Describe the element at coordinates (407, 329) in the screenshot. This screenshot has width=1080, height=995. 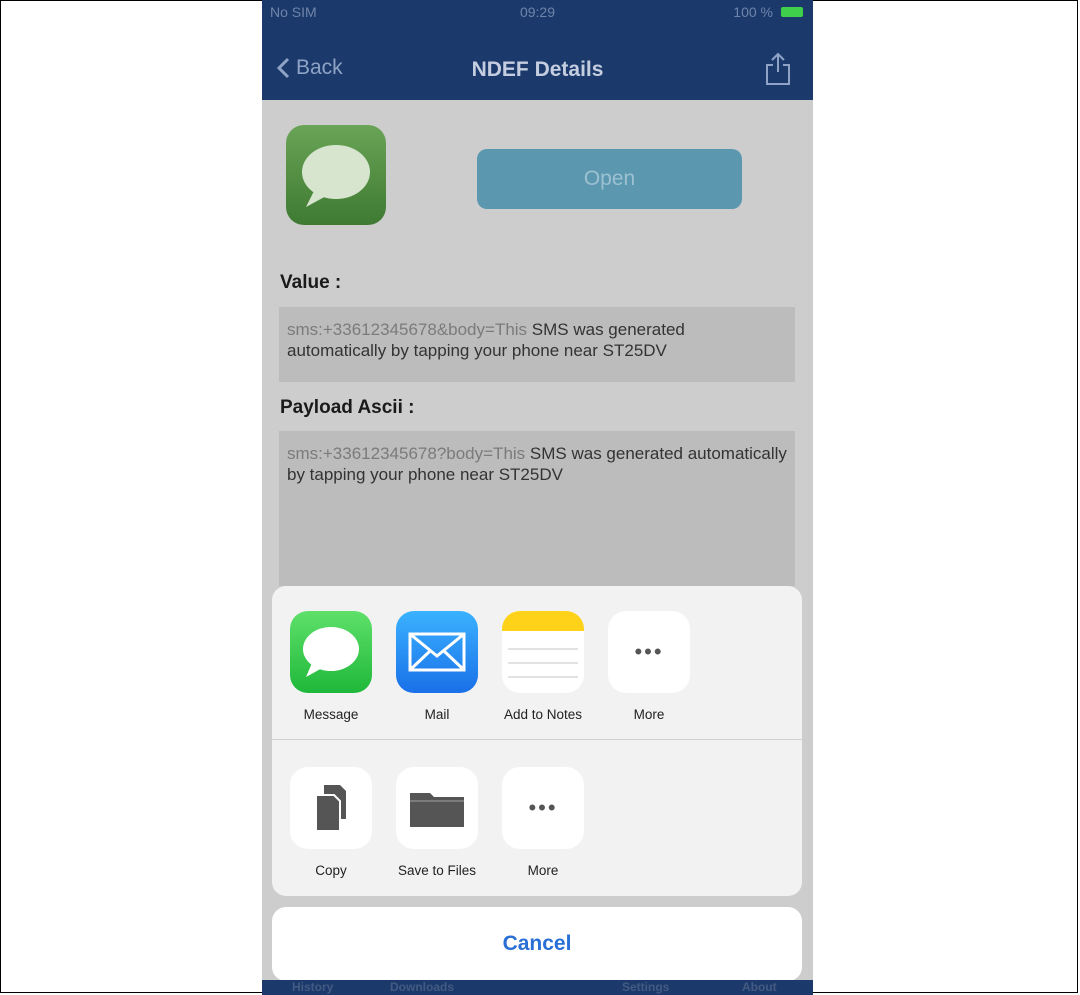
I see `value-prefix: sms:+33612345678&body=This` at that location.